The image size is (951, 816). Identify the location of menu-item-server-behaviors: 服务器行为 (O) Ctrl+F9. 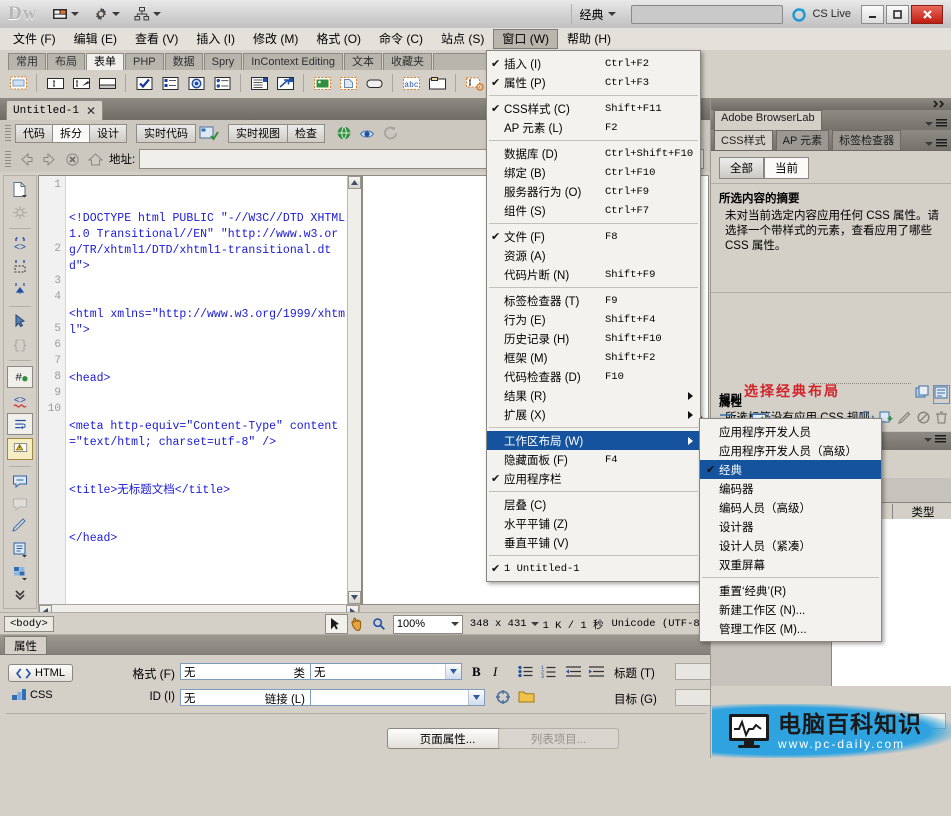
(593, 191).